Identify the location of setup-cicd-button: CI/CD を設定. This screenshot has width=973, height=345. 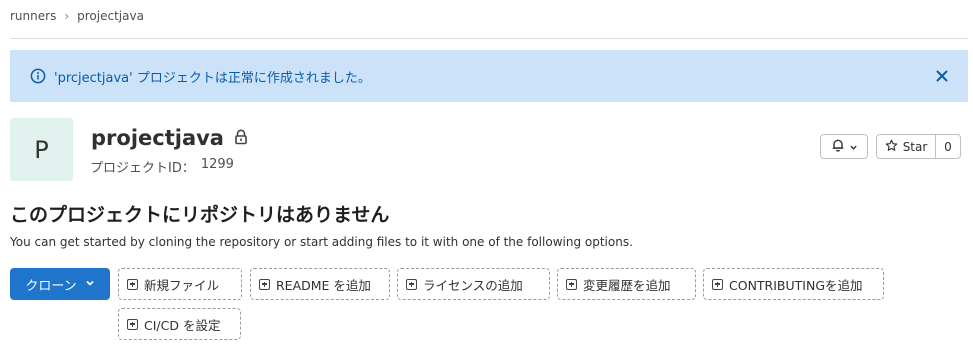
(179, 324).